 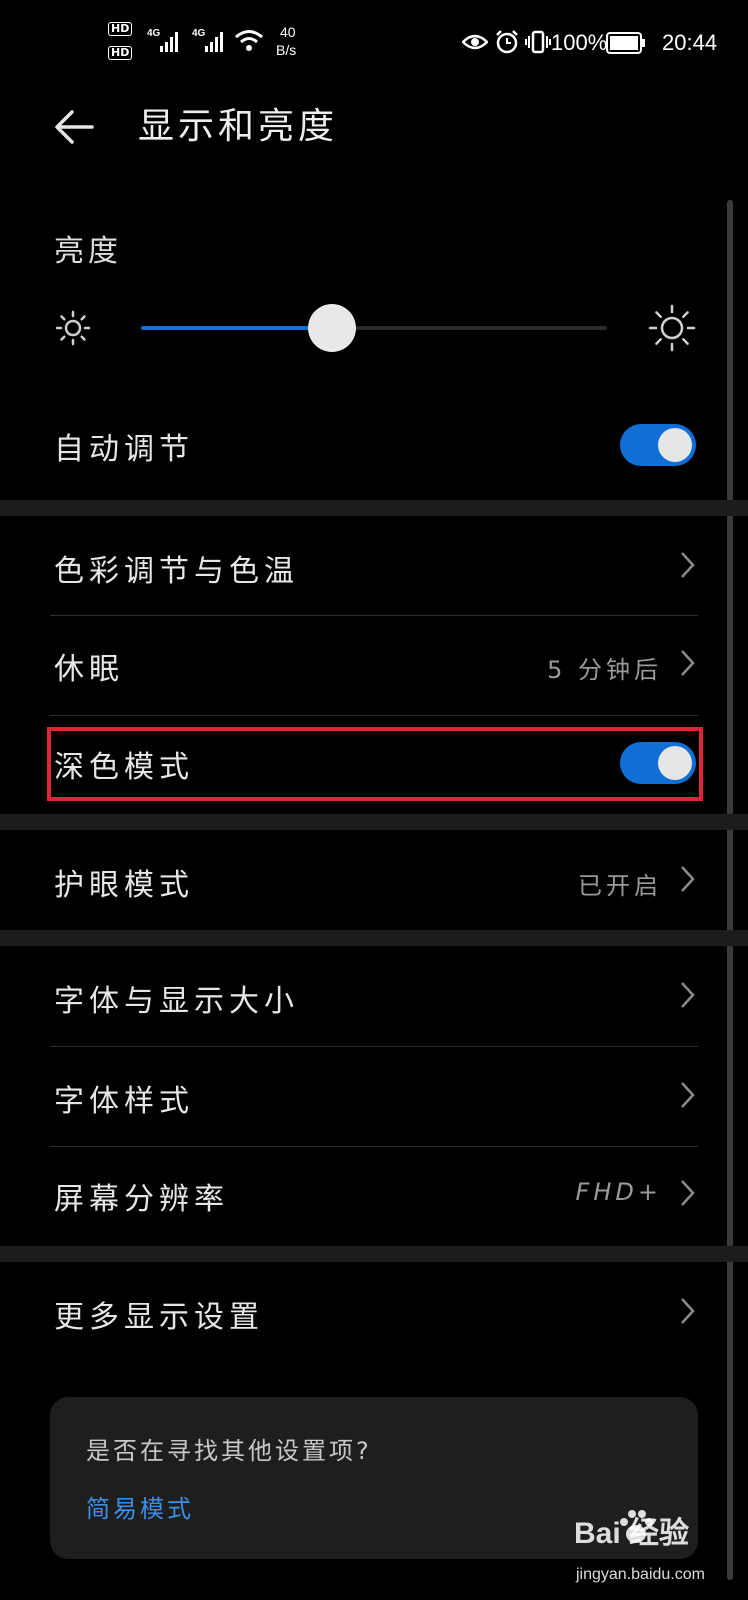 What do you see at coordinates (375, 445) in the screenshot?
I see `auto-adjust-row: 自动调节` at bounding box center [375, 445].